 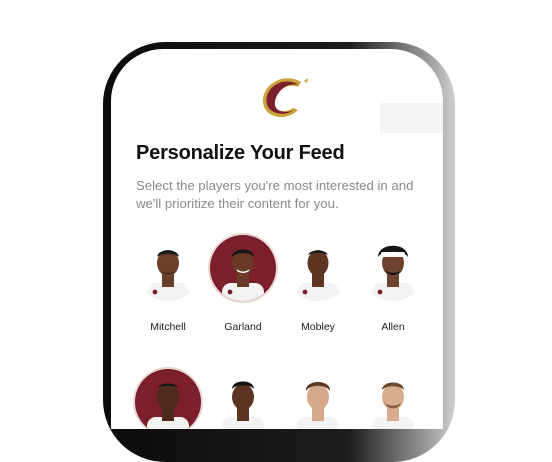 What do you see at coordinates (168, 327) in the screenshot?
I see `player-name: Mitchell` at bounding box center [168, 327].